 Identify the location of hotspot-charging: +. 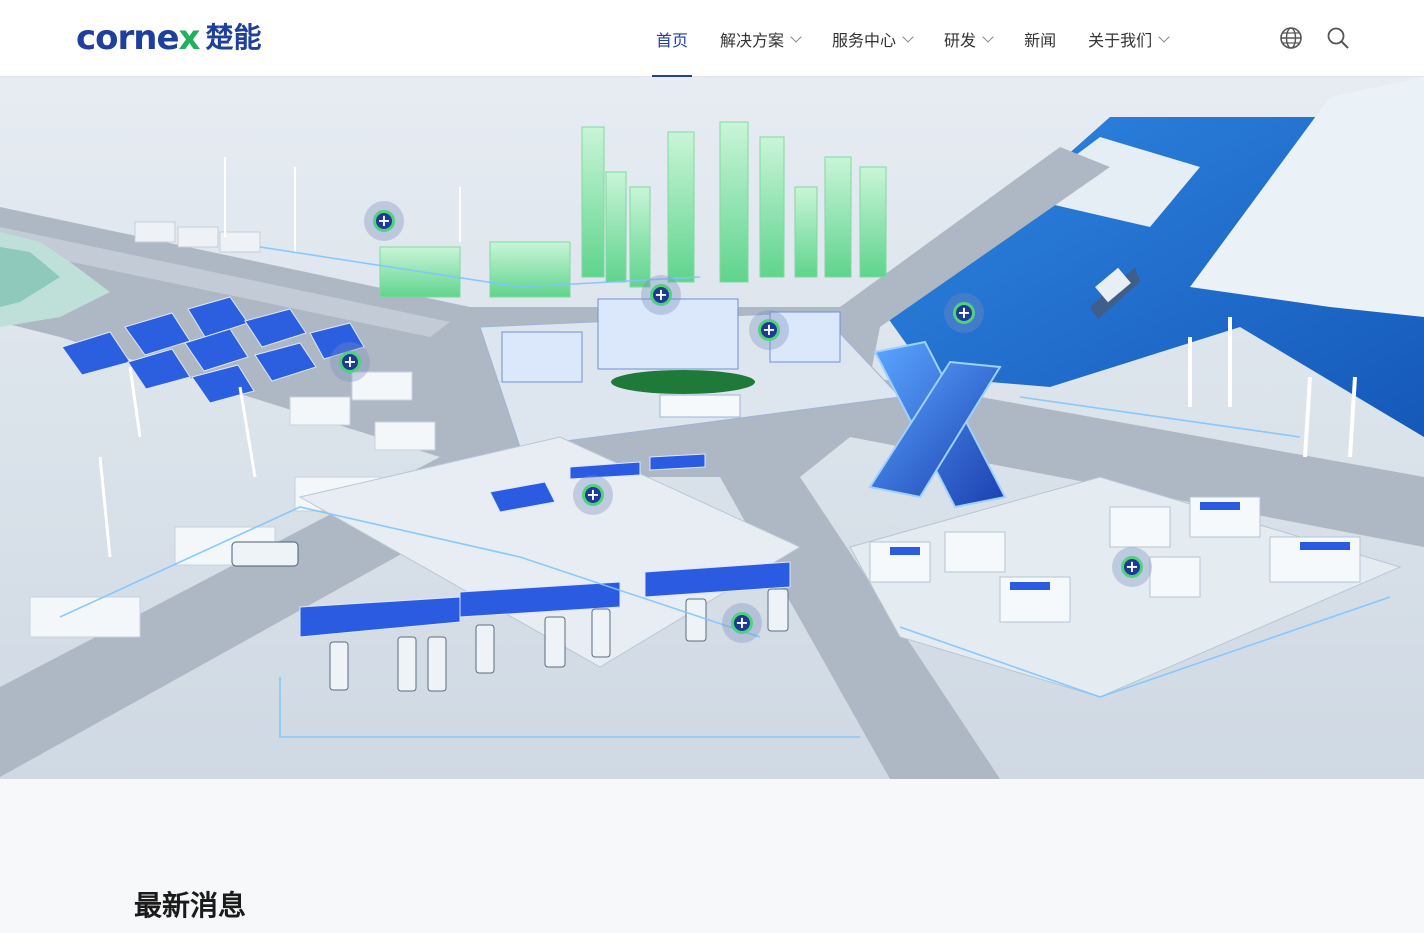
(593, 495).